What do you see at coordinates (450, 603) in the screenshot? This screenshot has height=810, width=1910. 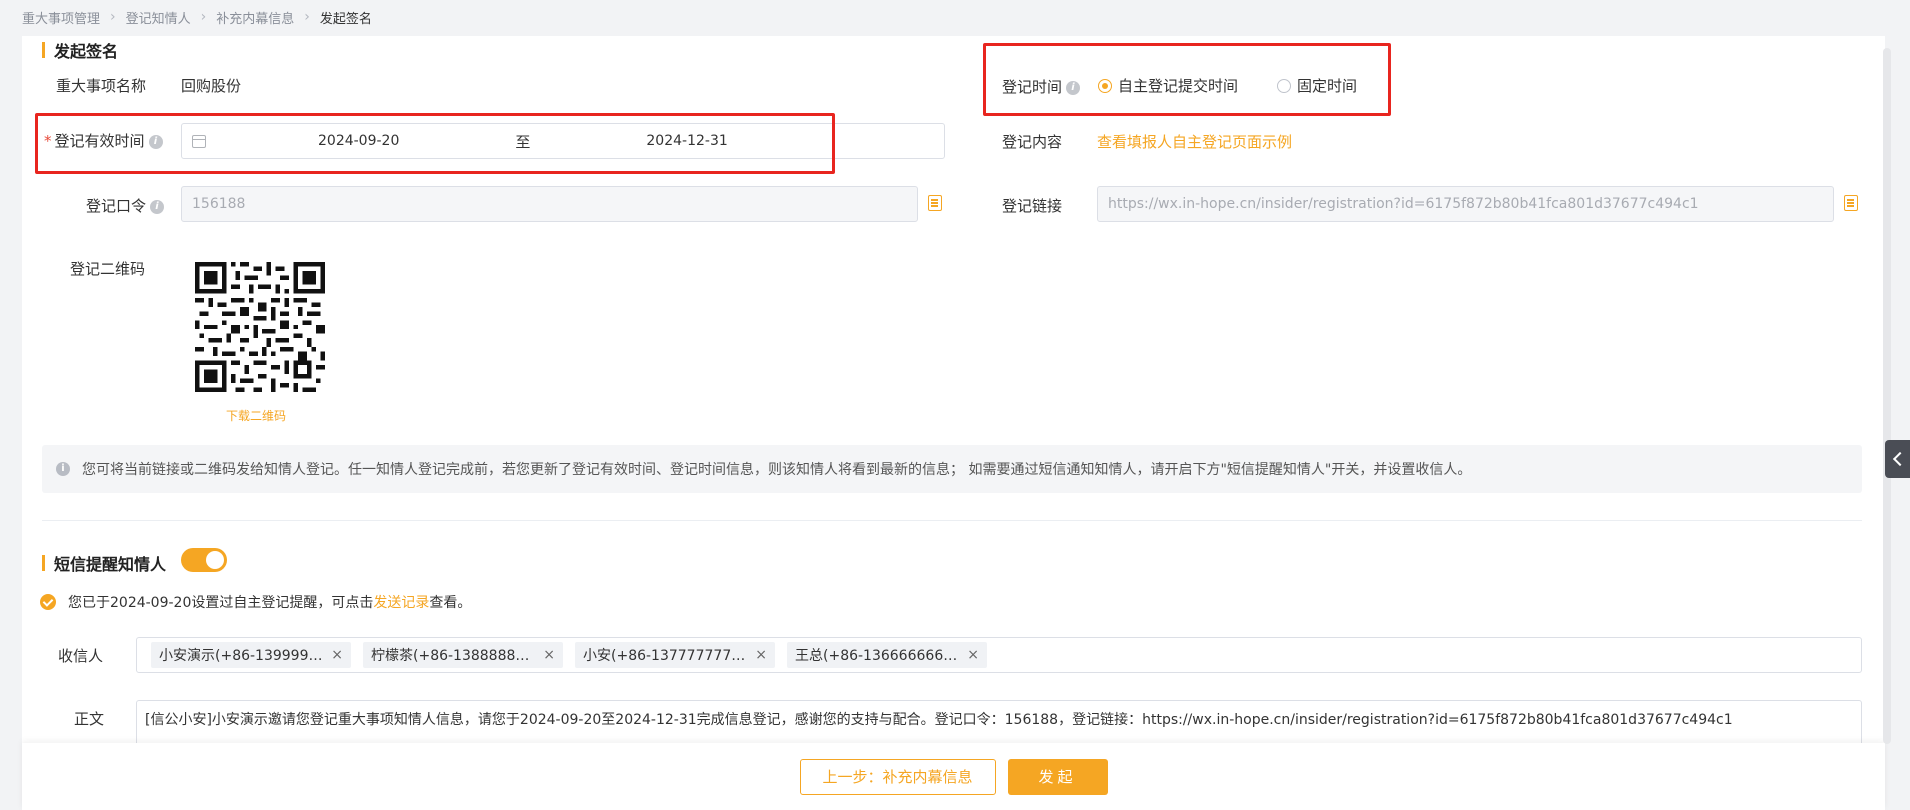 I see `reminder-text-suffix: 查看。` at bounding box center [450, 603].